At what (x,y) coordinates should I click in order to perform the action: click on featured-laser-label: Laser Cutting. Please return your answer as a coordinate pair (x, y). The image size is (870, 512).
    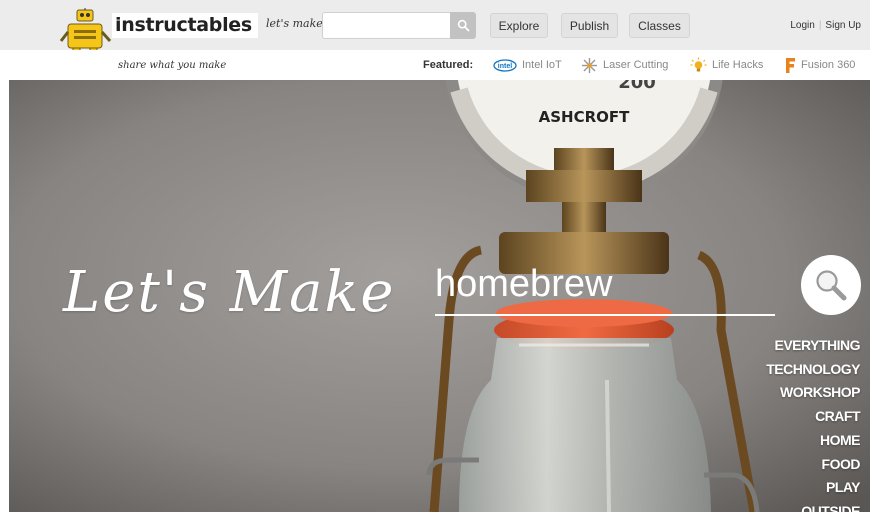
    Looking at the image, I should click on (636, 65).